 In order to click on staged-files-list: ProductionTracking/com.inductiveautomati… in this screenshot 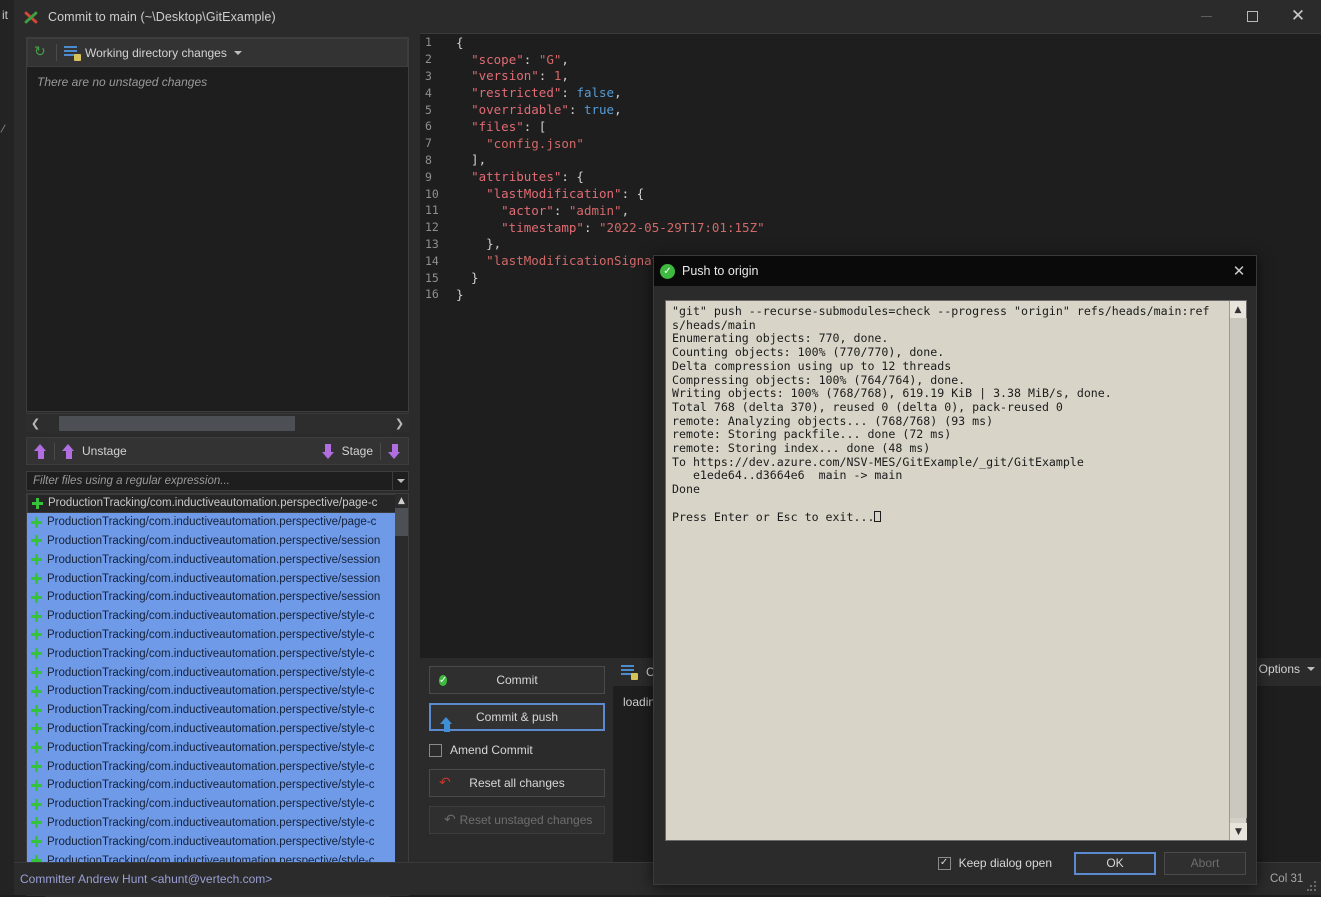, I will do `click(217, 684)`.